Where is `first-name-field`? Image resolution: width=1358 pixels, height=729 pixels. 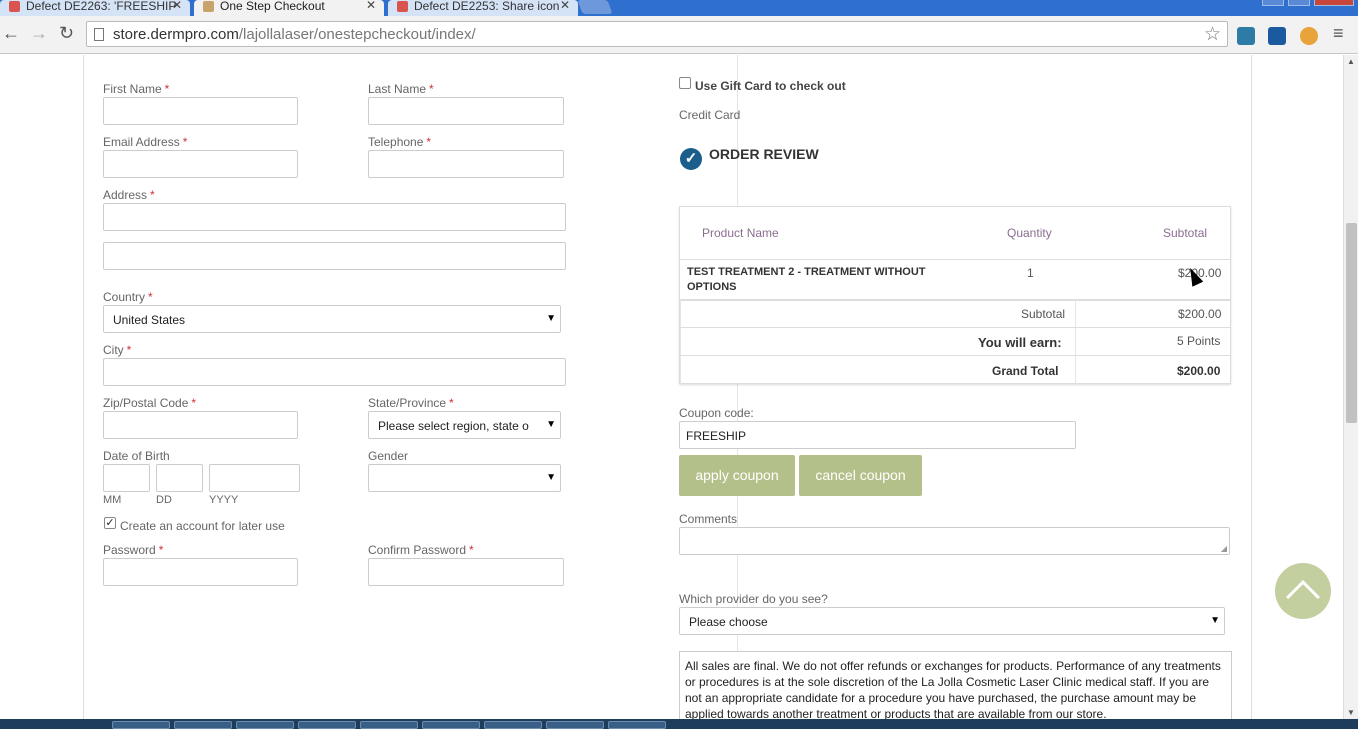 first-name-field is located at coordinates (200, 111).